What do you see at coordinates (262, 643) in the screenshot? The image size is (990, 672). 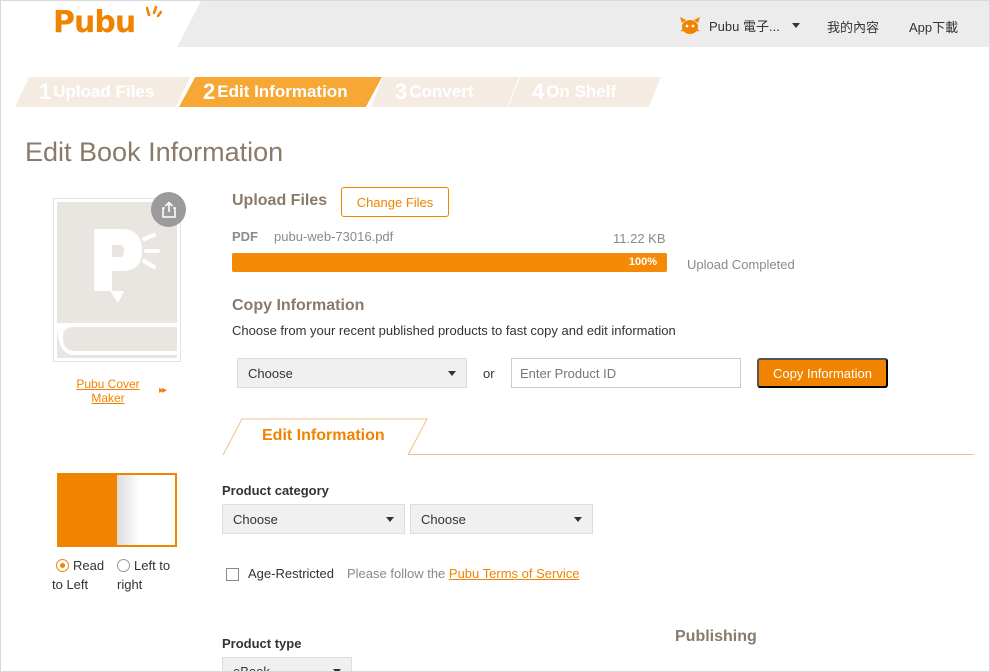 I see `product-type-label: Product type` at bounding box center [262, 643].